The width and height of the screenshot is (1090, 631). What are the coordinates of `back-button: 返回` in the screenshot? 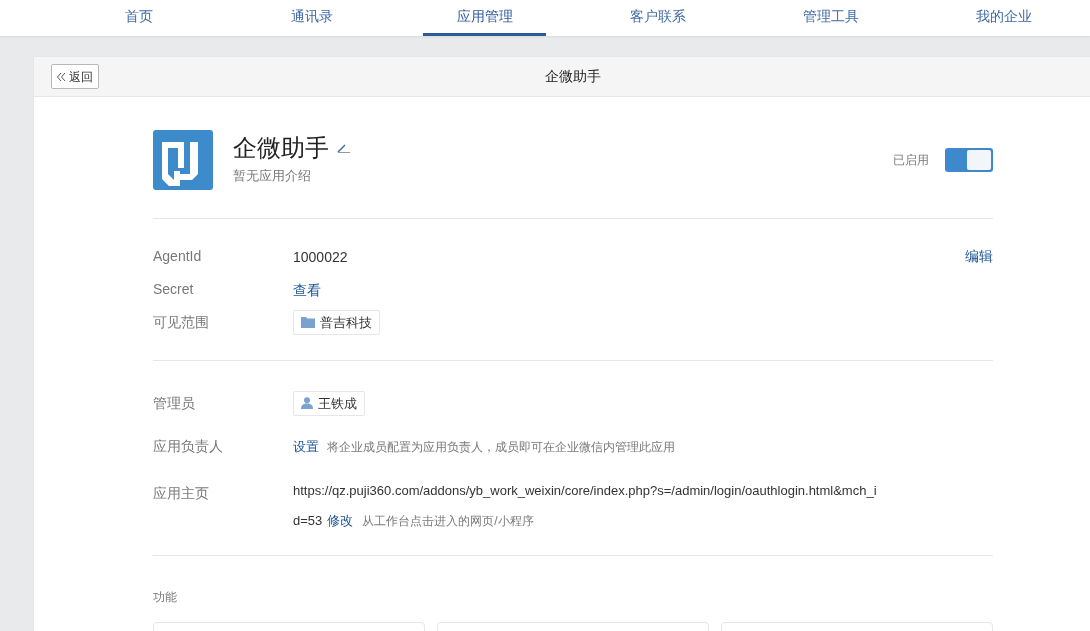 It's located at (75, 76).